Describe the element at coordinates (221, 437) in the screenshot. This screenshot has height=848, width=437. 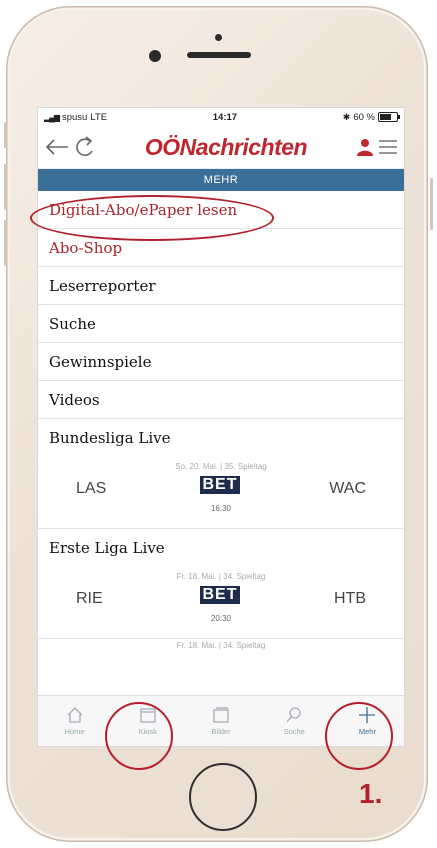
I see `menu-item-bundesliga-live: Bundesliga Live` at that location.